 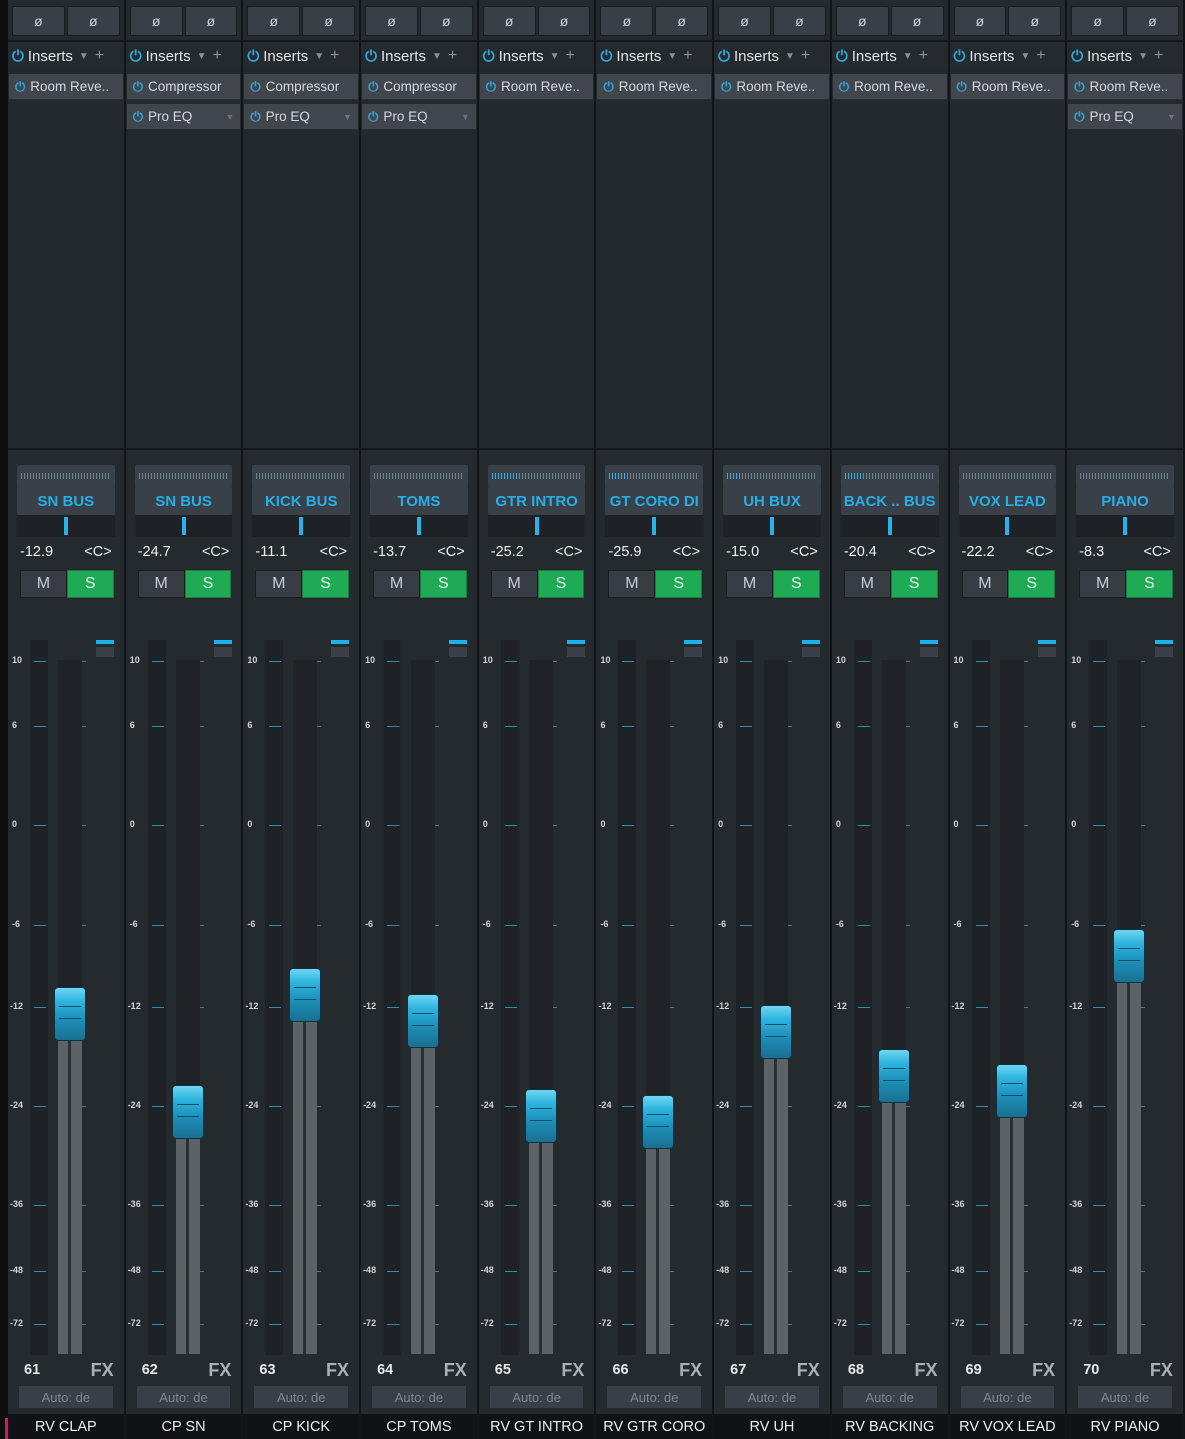 What do you see at coordinates (271, 552) in the screenshot?
I see `volume-value: -11.1` at bounding box center [271, 552].